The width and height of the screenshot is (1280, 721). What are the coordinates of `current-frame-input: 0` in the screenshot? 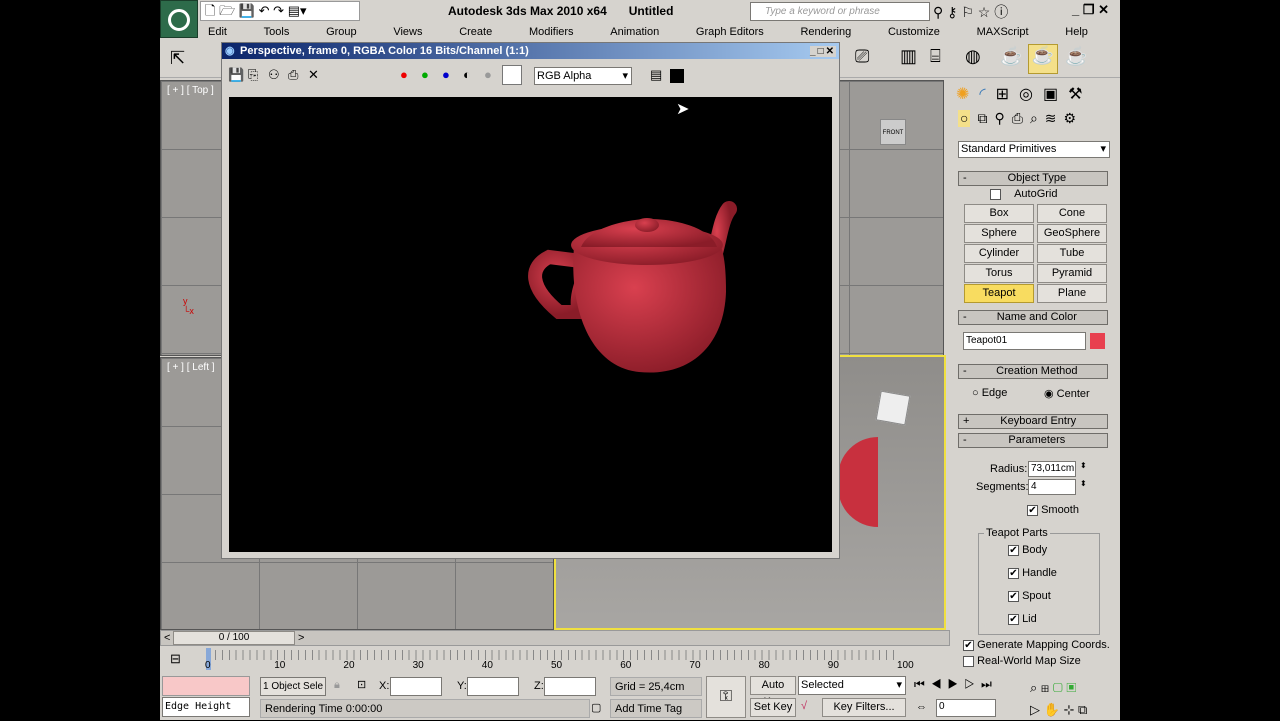 It's located at (966, 708).